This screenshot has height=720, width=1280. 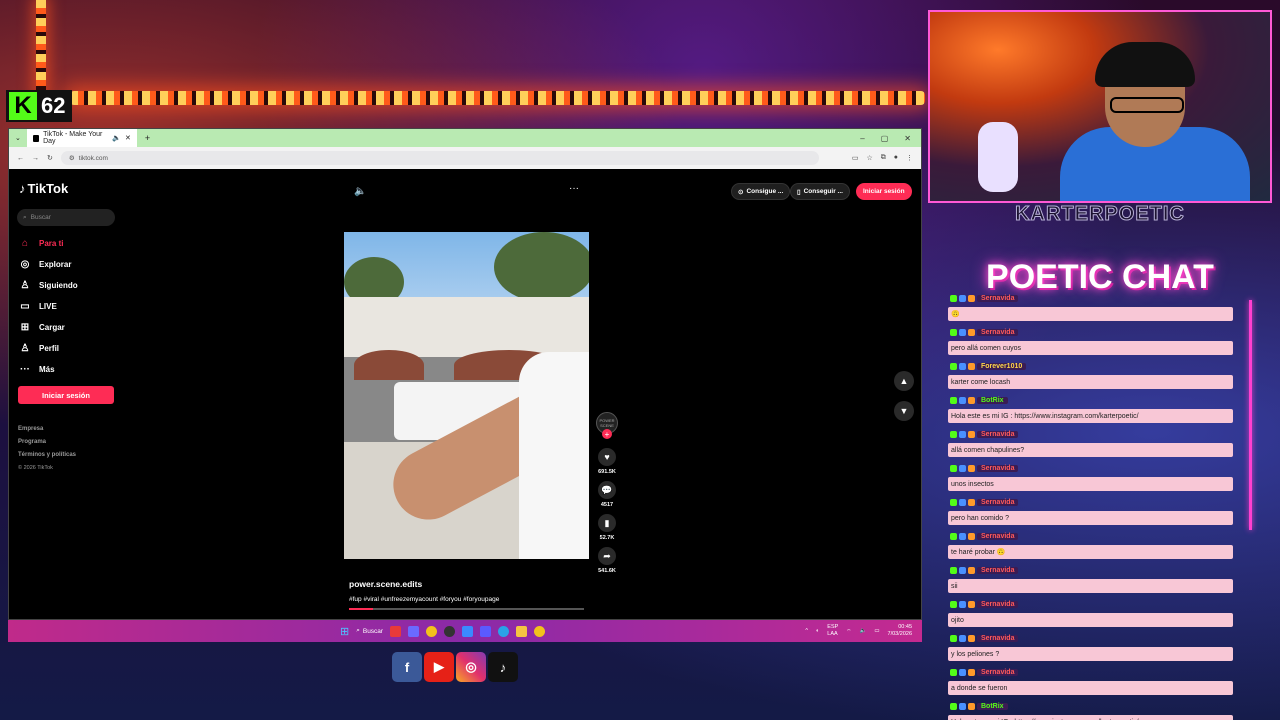 What do you see at coordinates (909, 158) in the screenshot?
I see `browser-menu-icon: ⋮` at bounding box center [909, 158].